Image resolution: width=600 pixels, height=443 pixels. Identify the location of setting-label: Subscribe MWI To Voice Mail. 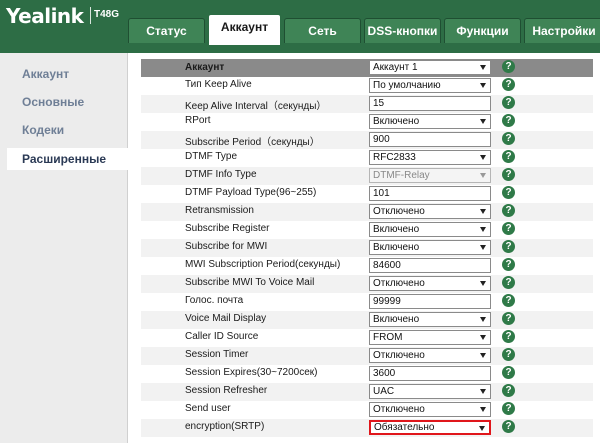
(250, 282).